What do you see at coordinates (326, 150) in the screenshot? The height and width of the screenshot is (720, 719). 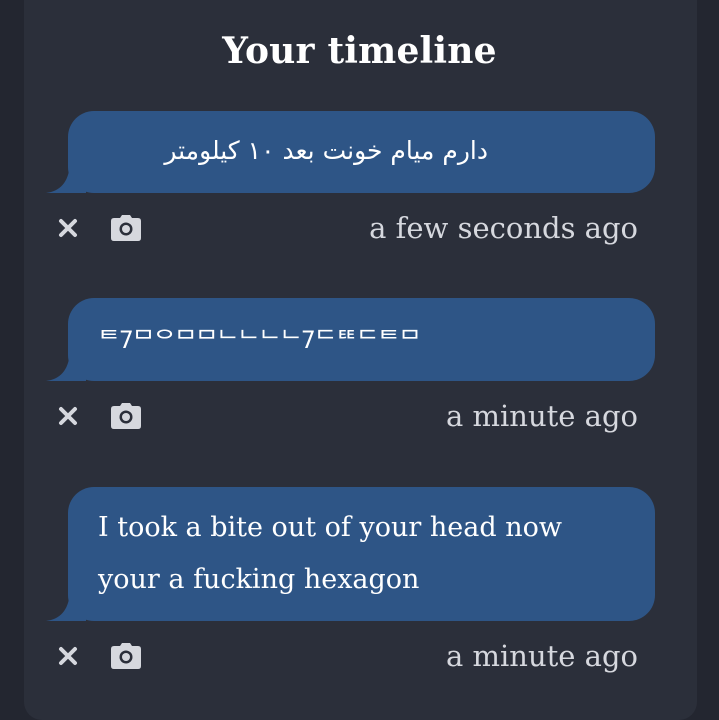 I see `message-text: دارم میام خونت بعد ۱۰ کیلومتر` at bounding box center [326, 150].